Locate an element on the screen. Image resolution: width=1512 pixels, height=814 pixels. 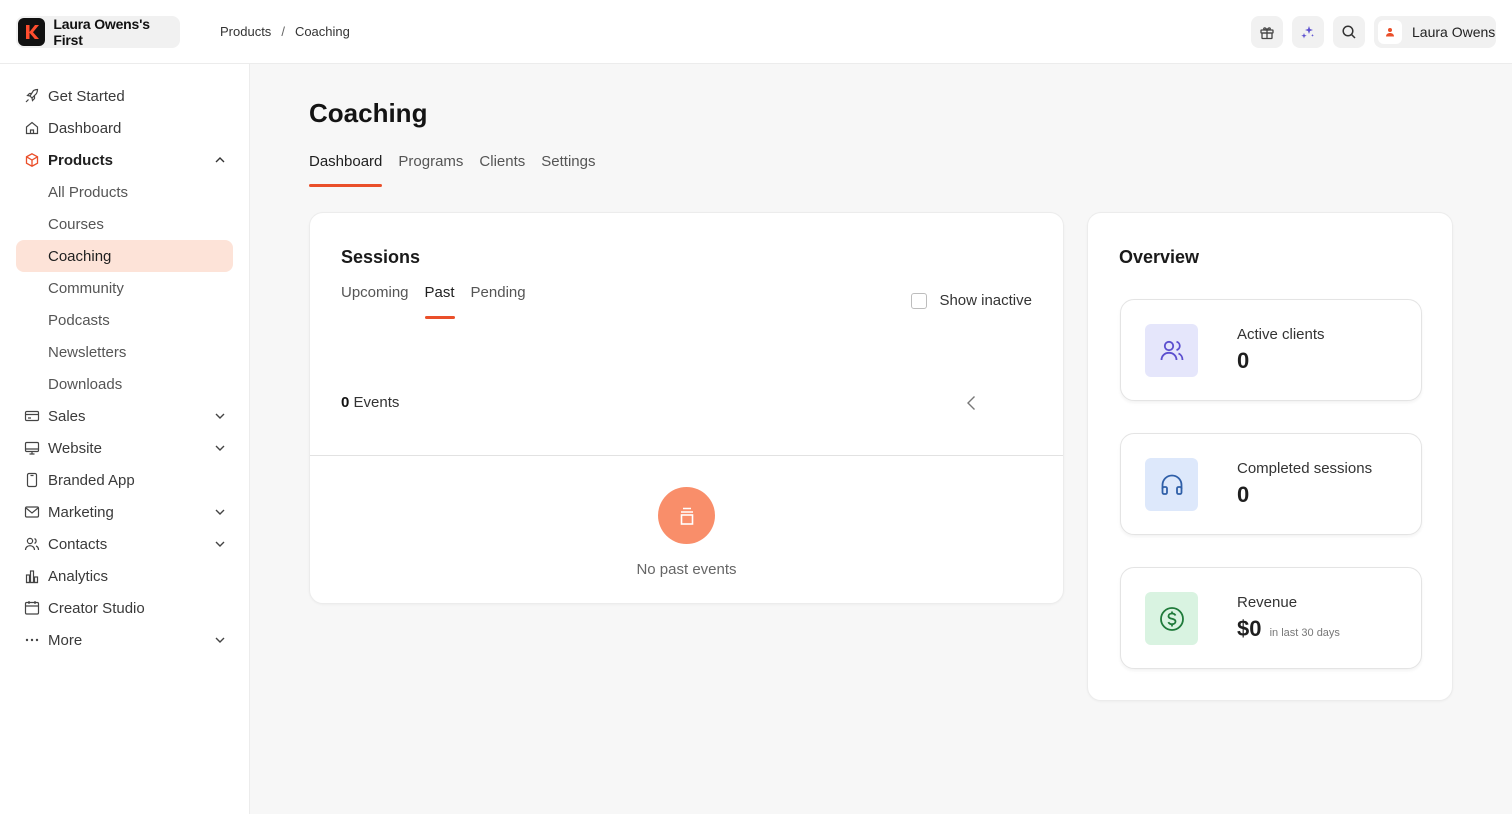
sidebar-item-community: Community is located at coordinates (124, 288).